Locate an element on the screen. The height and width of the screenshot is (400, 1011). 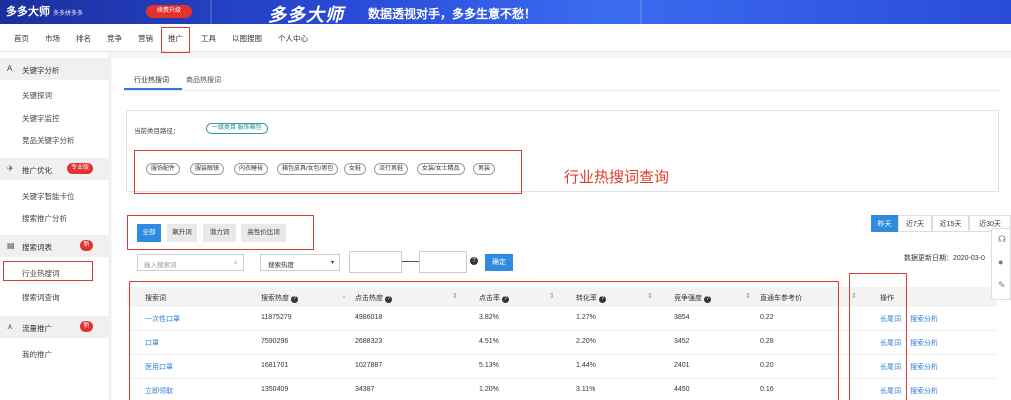
category-pill: 男装 is located at coordinates (484, 169).